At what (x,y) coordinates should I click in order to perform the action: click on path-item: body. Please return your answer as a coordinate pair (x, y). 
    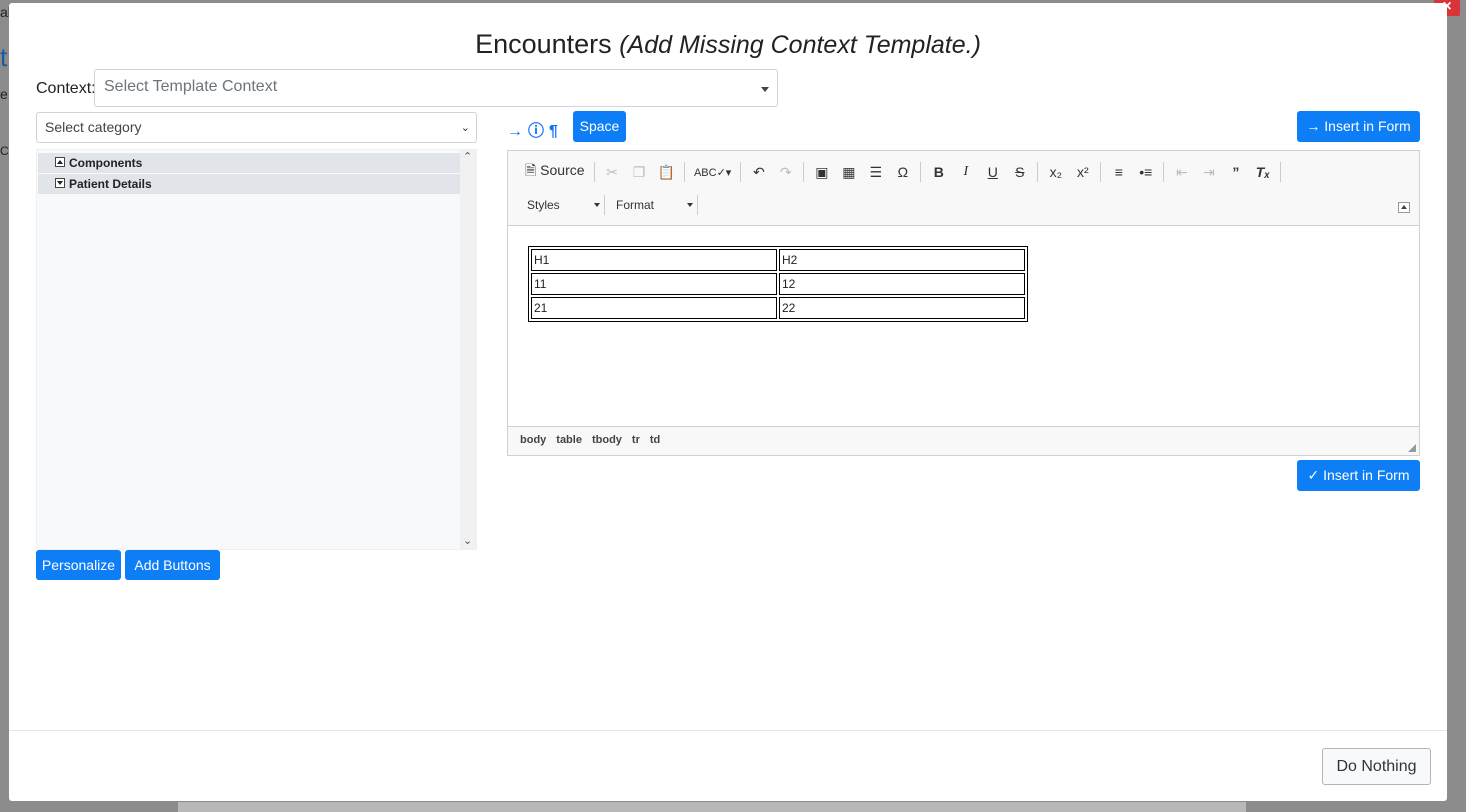
    Looking at the image, I should click on (533, 441).